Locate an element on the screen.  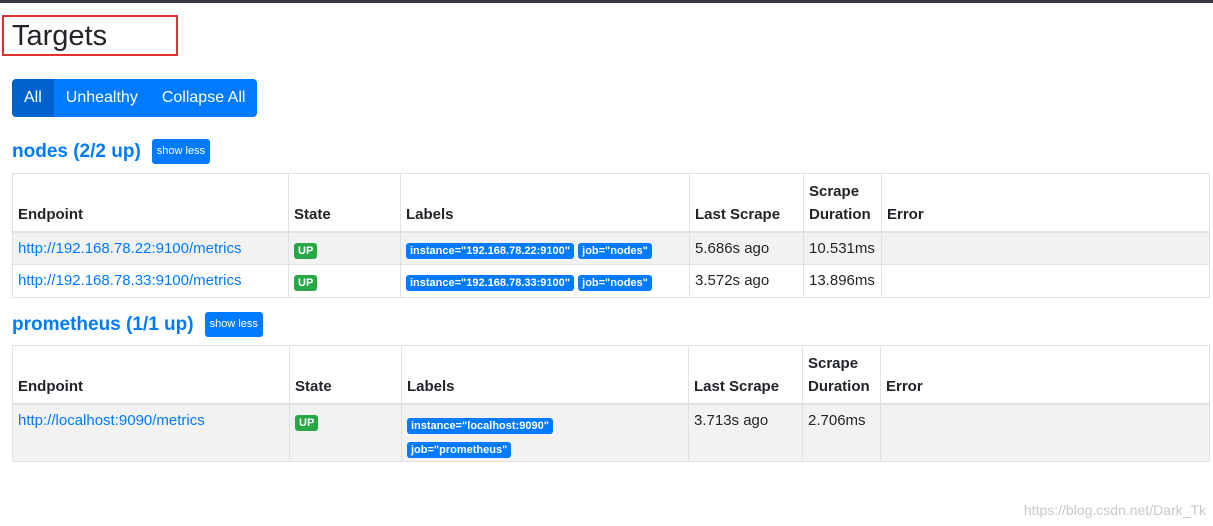
scrape-duration-value: 2.706ms is located at coordinates (841, 432).